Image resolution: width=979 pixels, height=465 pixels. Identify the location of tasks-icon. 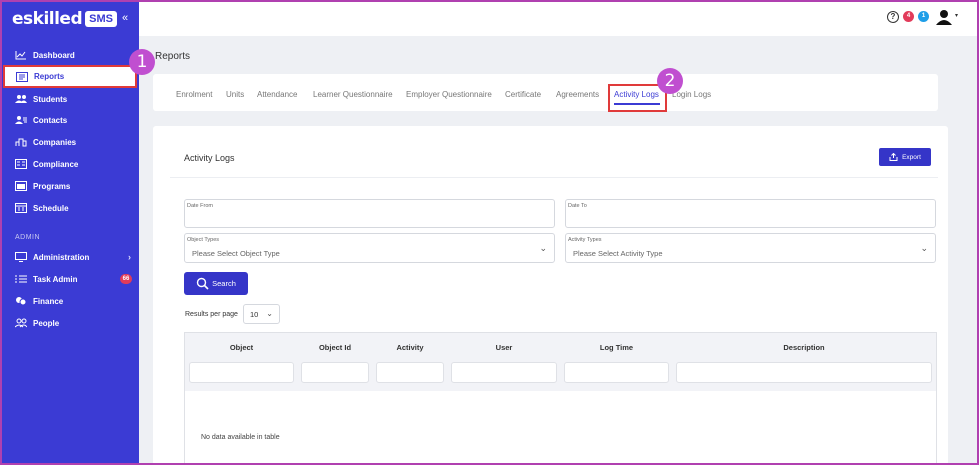
(21, 279).